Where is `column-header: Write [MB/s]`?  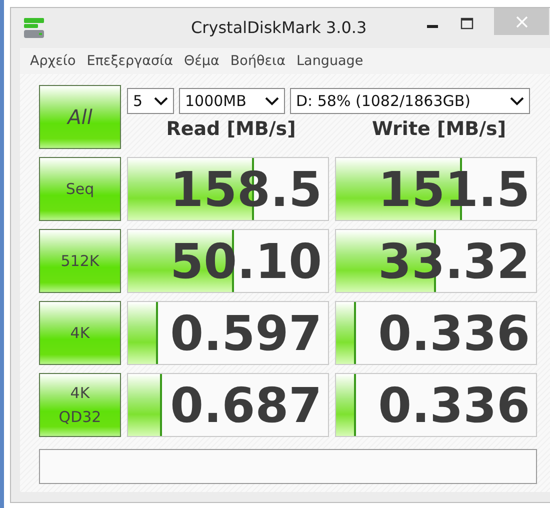
column-header: Write [MB/s] is located at coordinates (439, 129).